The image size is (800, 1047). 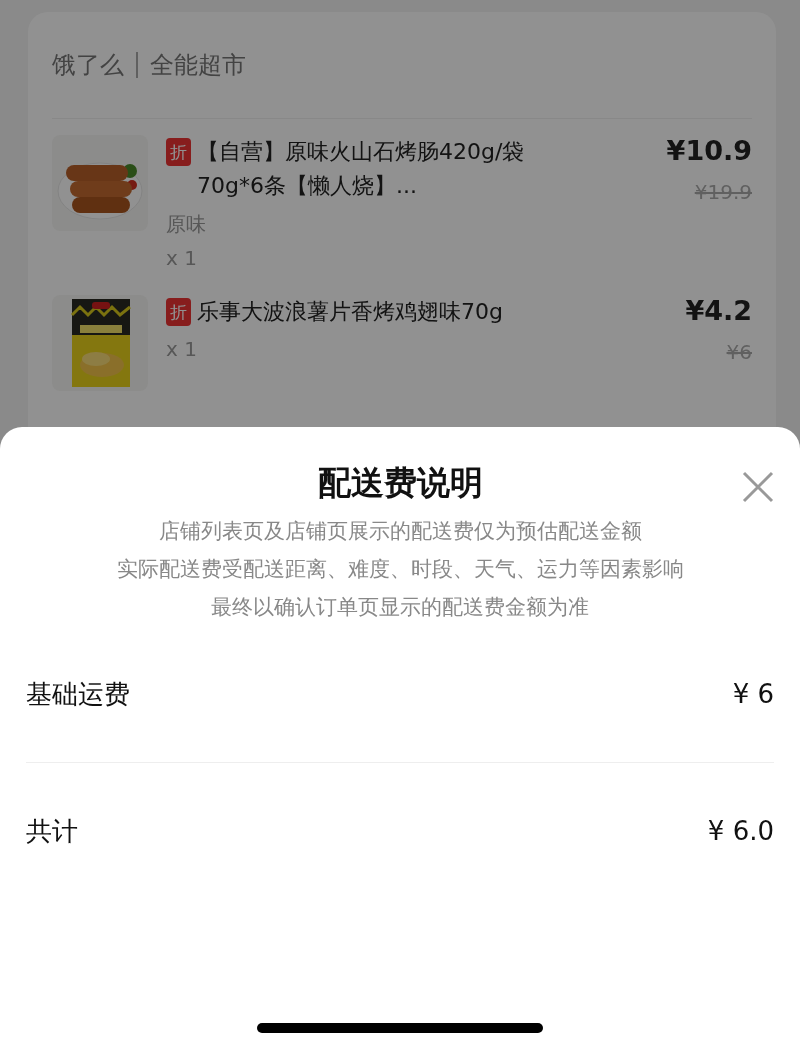 What do you see at coordinates (400, 483) in the screenshot?
I see `sheet-title: 配送费说明` at bounding box center [400, 483].